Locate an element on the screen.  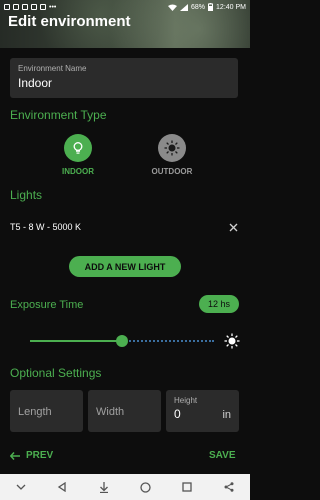
height-value: 0 is located at coordinates (177, 414).